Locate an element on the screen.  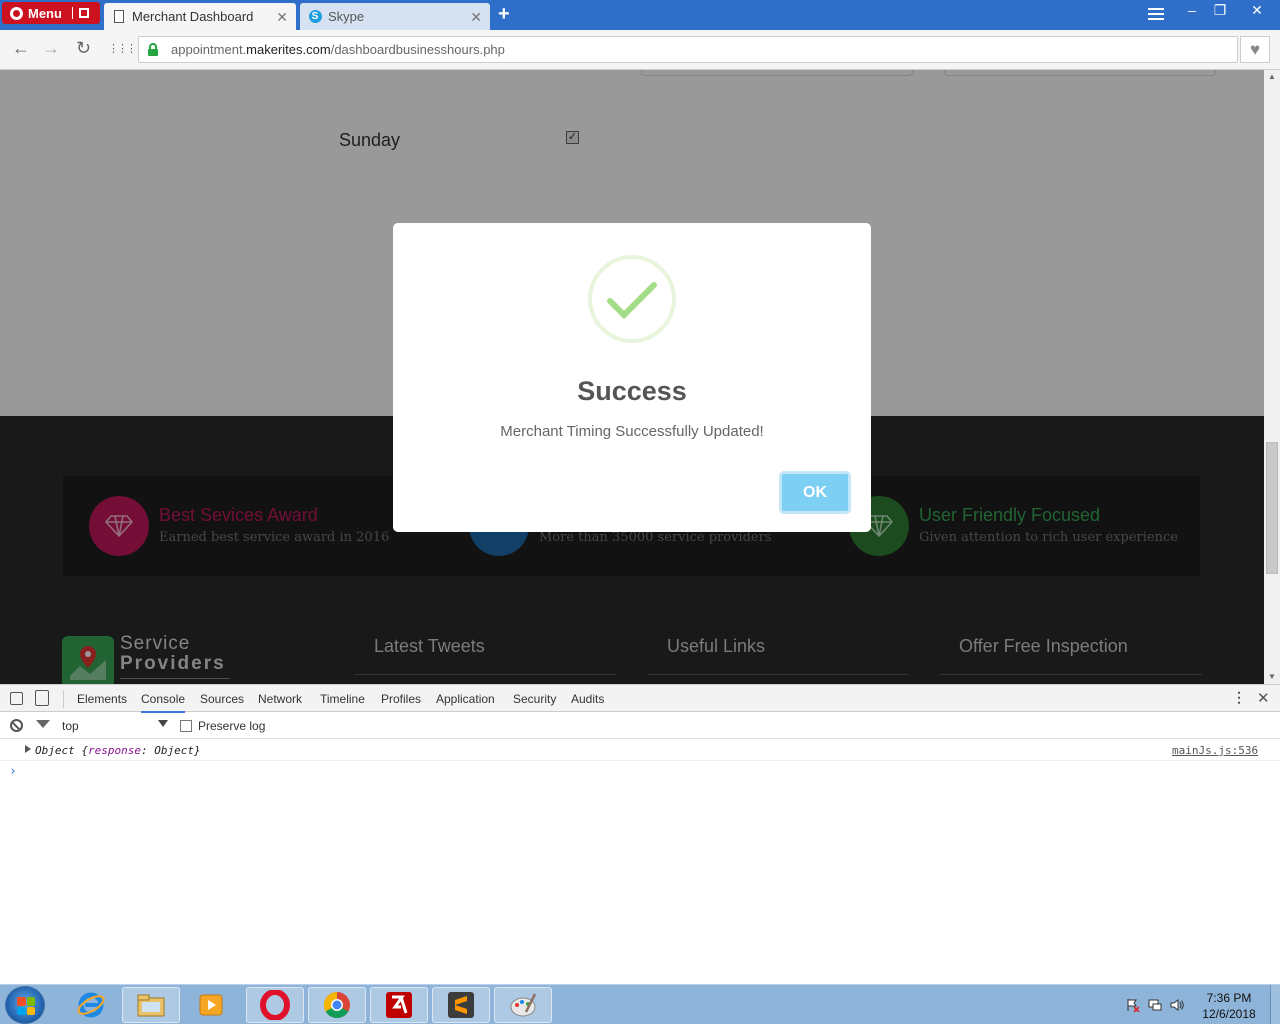
sublime-text-icon is located at coordinates (461, 1005).